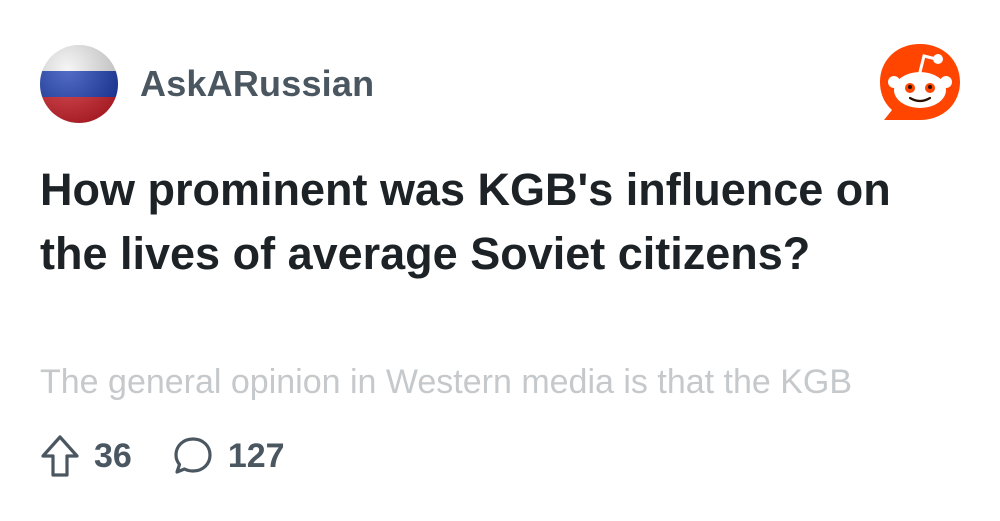 The height and width of the screenshot is (521, 1000). I want to click on community-avatar, so click(79, 84).